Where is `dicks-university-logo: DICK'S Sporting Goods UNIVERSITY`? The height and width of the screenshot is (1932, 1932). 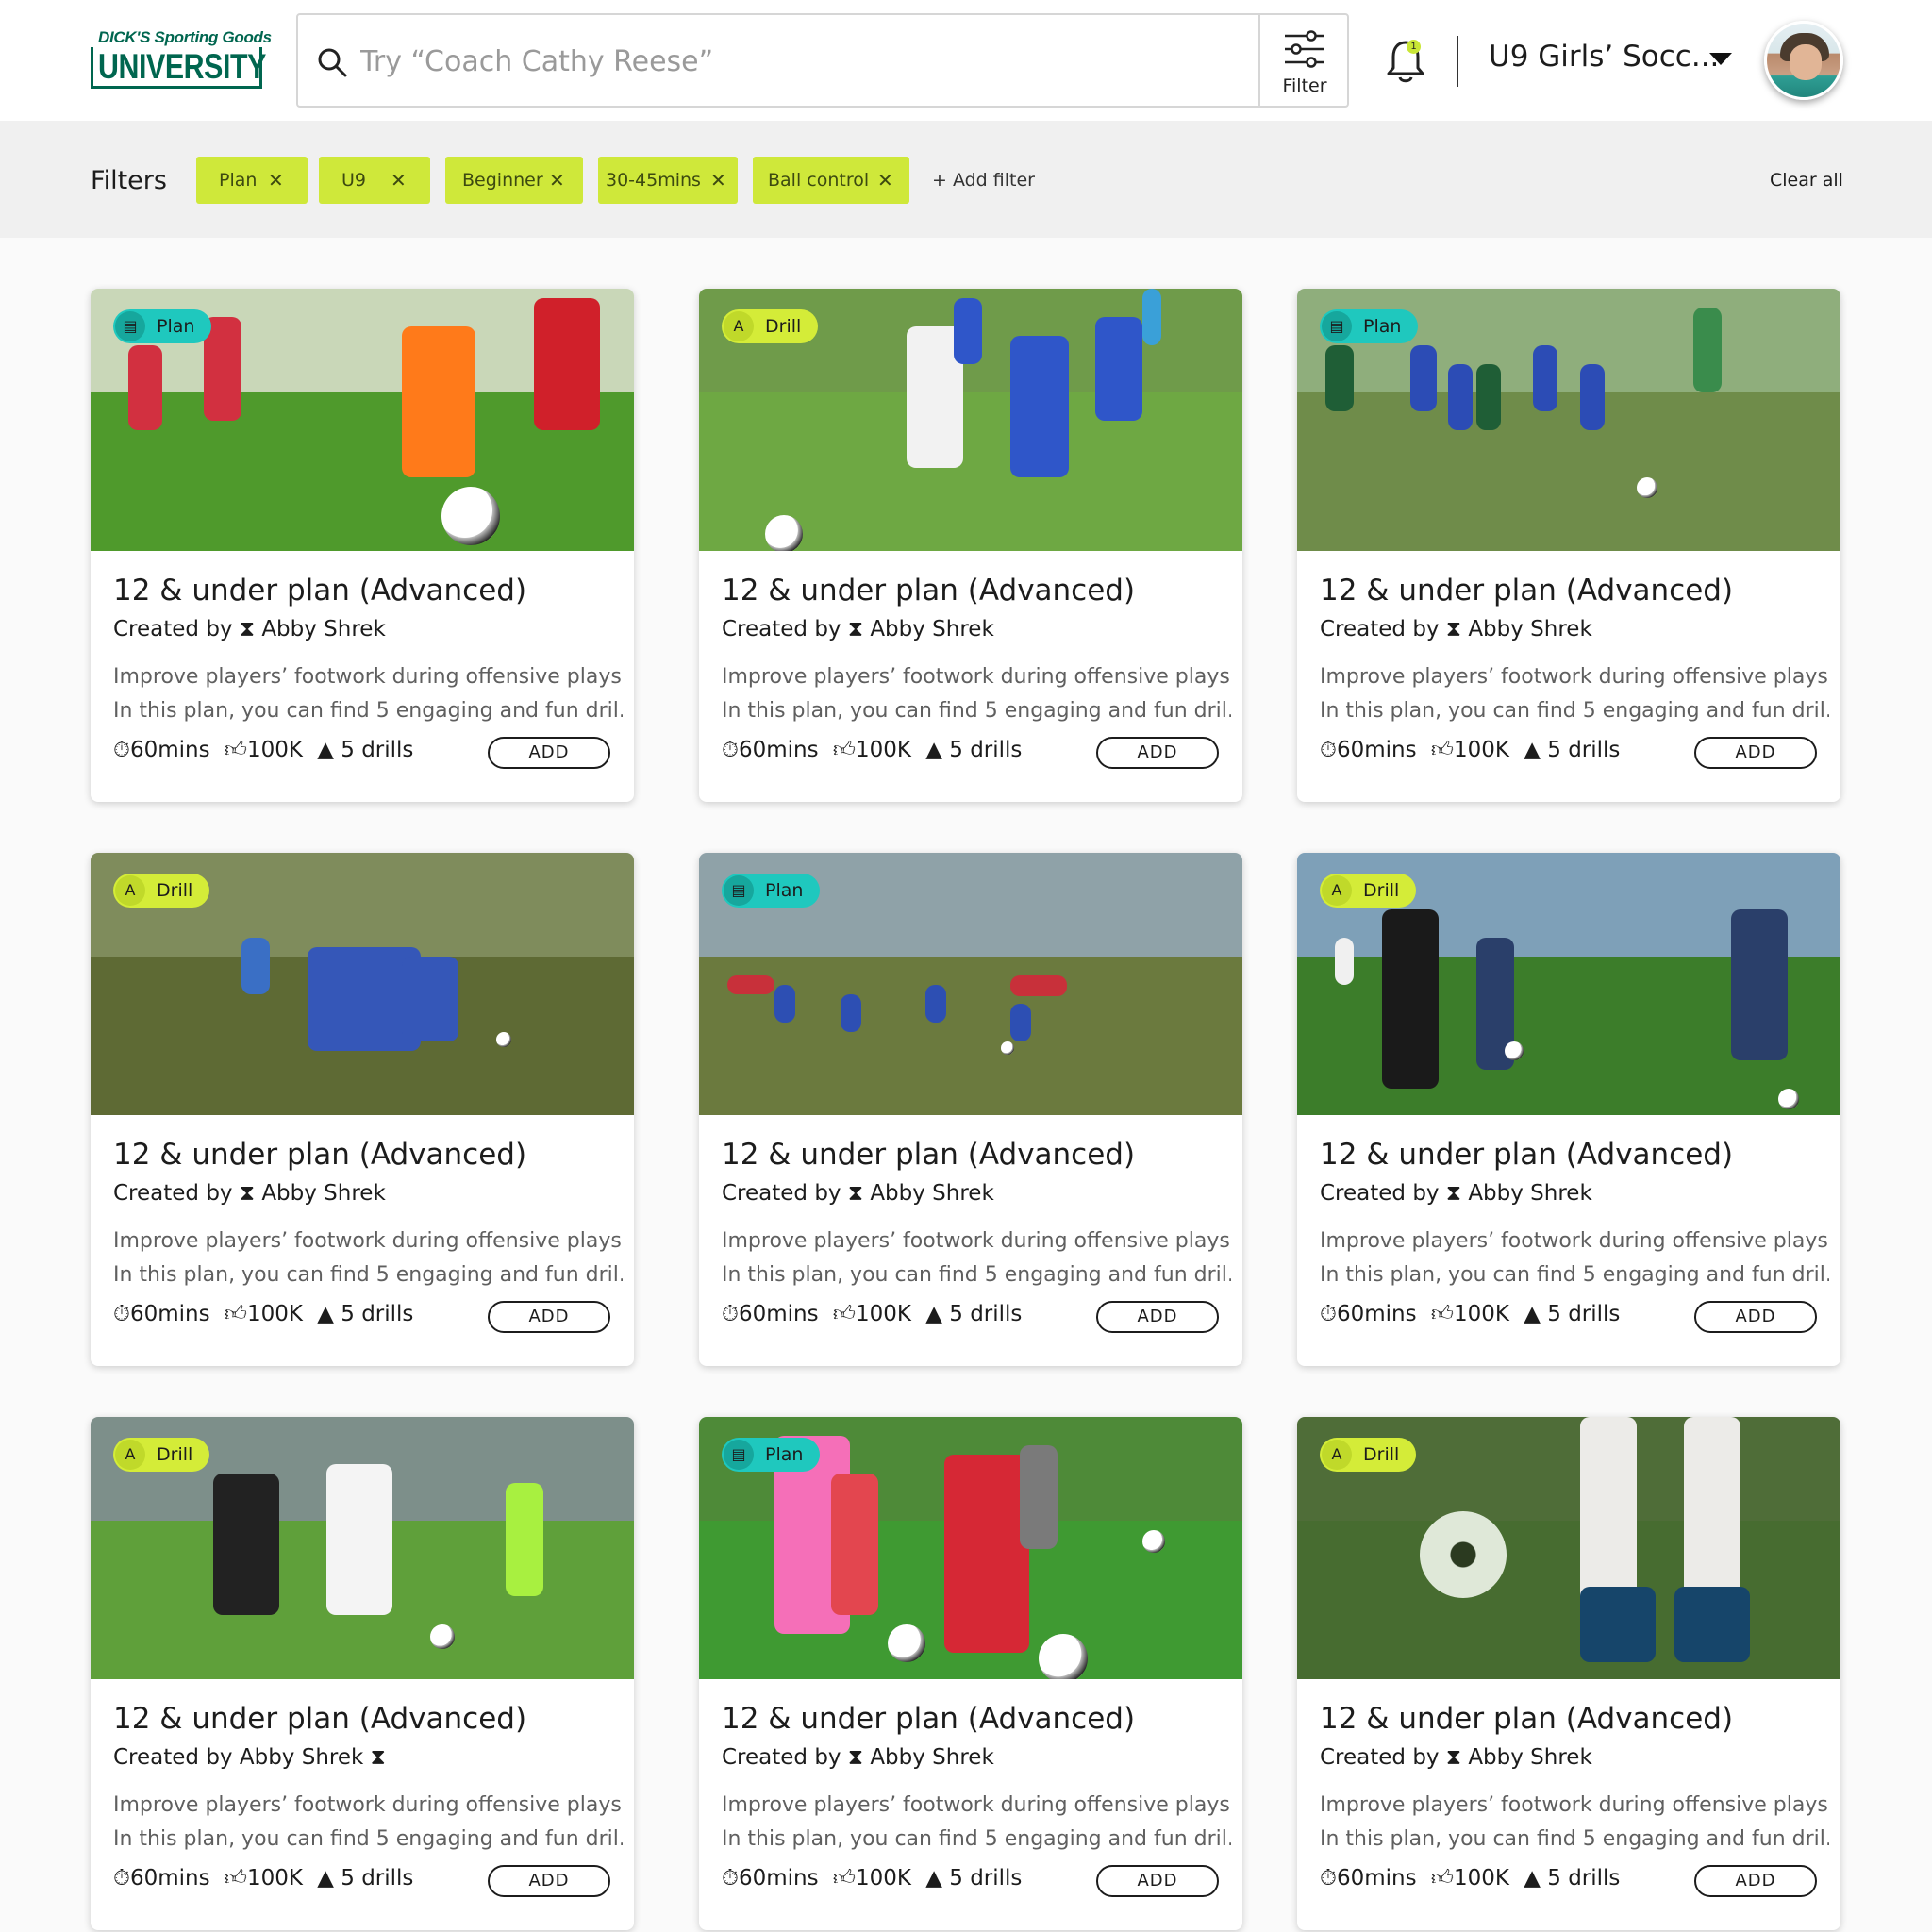 dicks-university-logo: DICK'S Sporting Goods UNIVERSITY is located at coordinates (180, 59).